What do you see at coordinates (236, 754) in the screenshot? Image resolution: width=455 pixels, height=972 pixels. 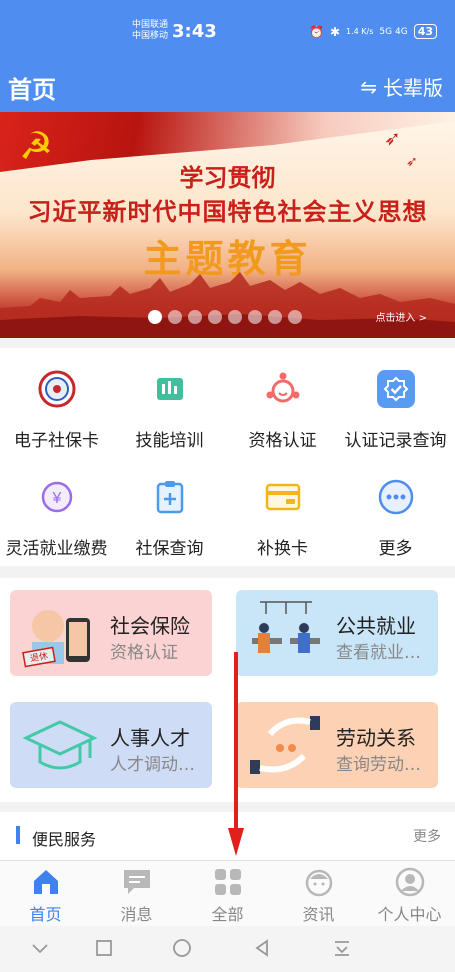 I see `annotation-arrow-icon` at bounding box center [236, 754].